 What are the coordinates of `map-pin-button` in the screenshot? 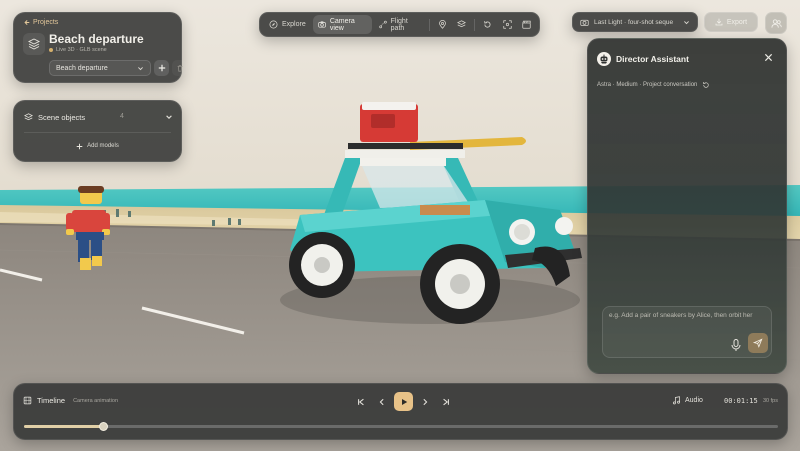 It's located at (442, 24).